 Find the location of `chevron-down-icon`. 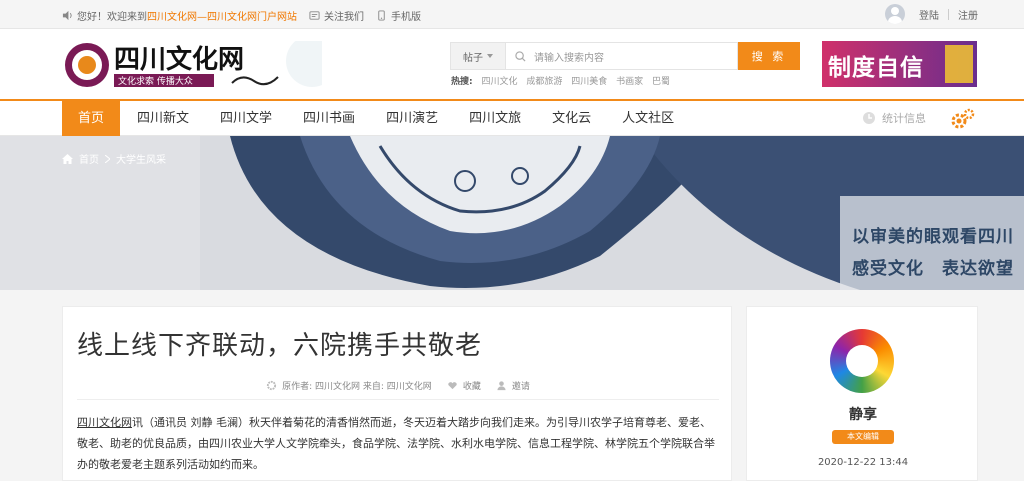

chevron-down-icon is located at coordinates (490, 56).